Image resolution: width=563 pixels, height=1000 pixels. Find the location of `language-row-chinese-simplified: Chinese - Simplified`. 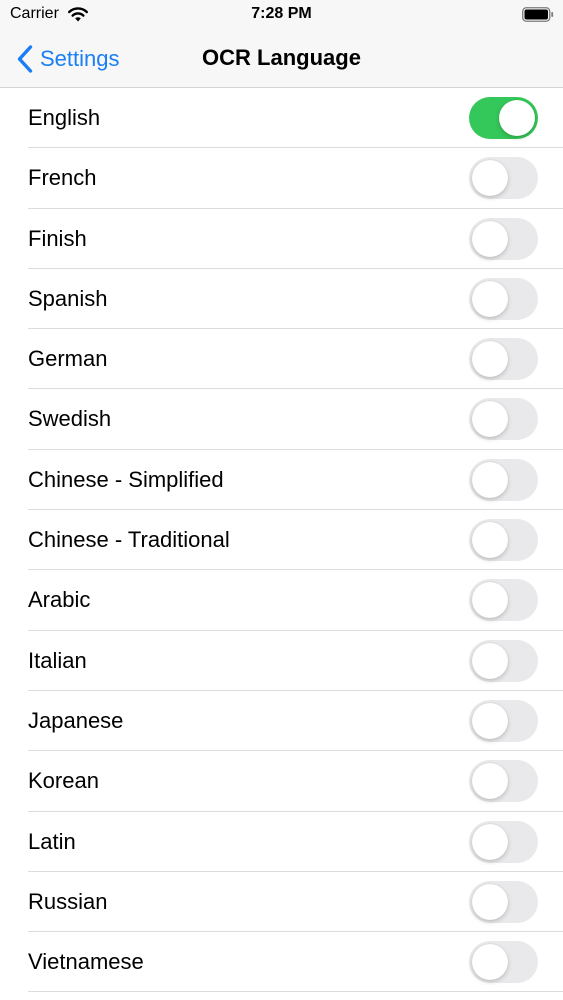

language-row-chinese-simplified: Chinese - Simplified is located at coordinates (281, 480).